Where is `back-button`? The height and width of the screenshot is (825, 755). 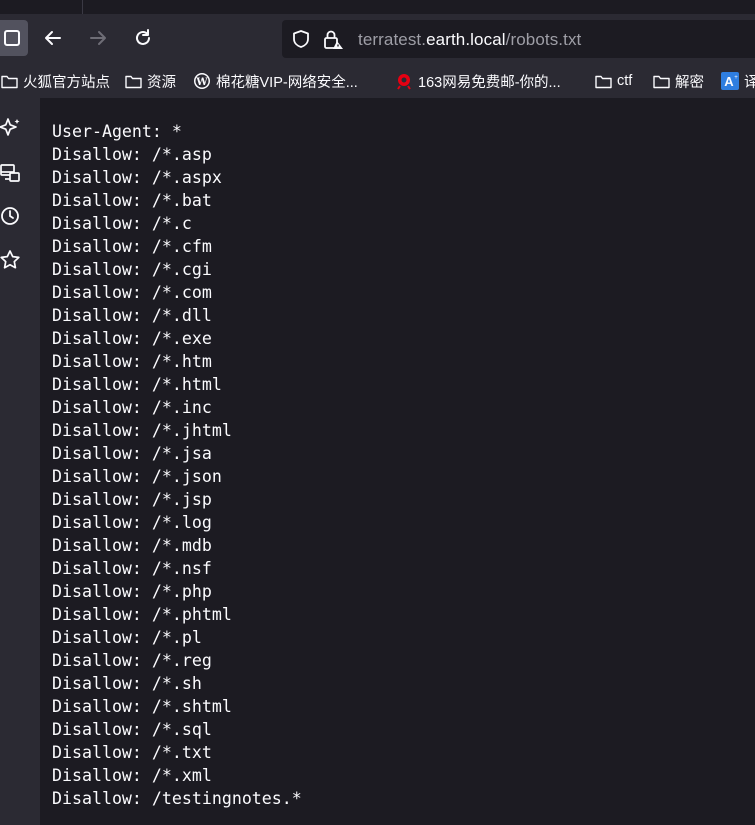
back-button is located at coordinates (53, 38).